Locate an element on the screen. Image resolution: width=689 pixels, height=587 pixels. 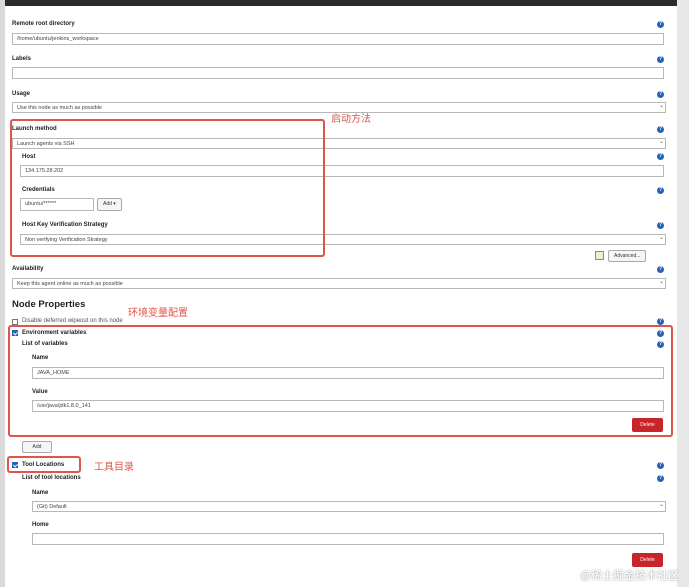
watermark: @稀土掘金技术社区 is located at coordinates (629, 576).